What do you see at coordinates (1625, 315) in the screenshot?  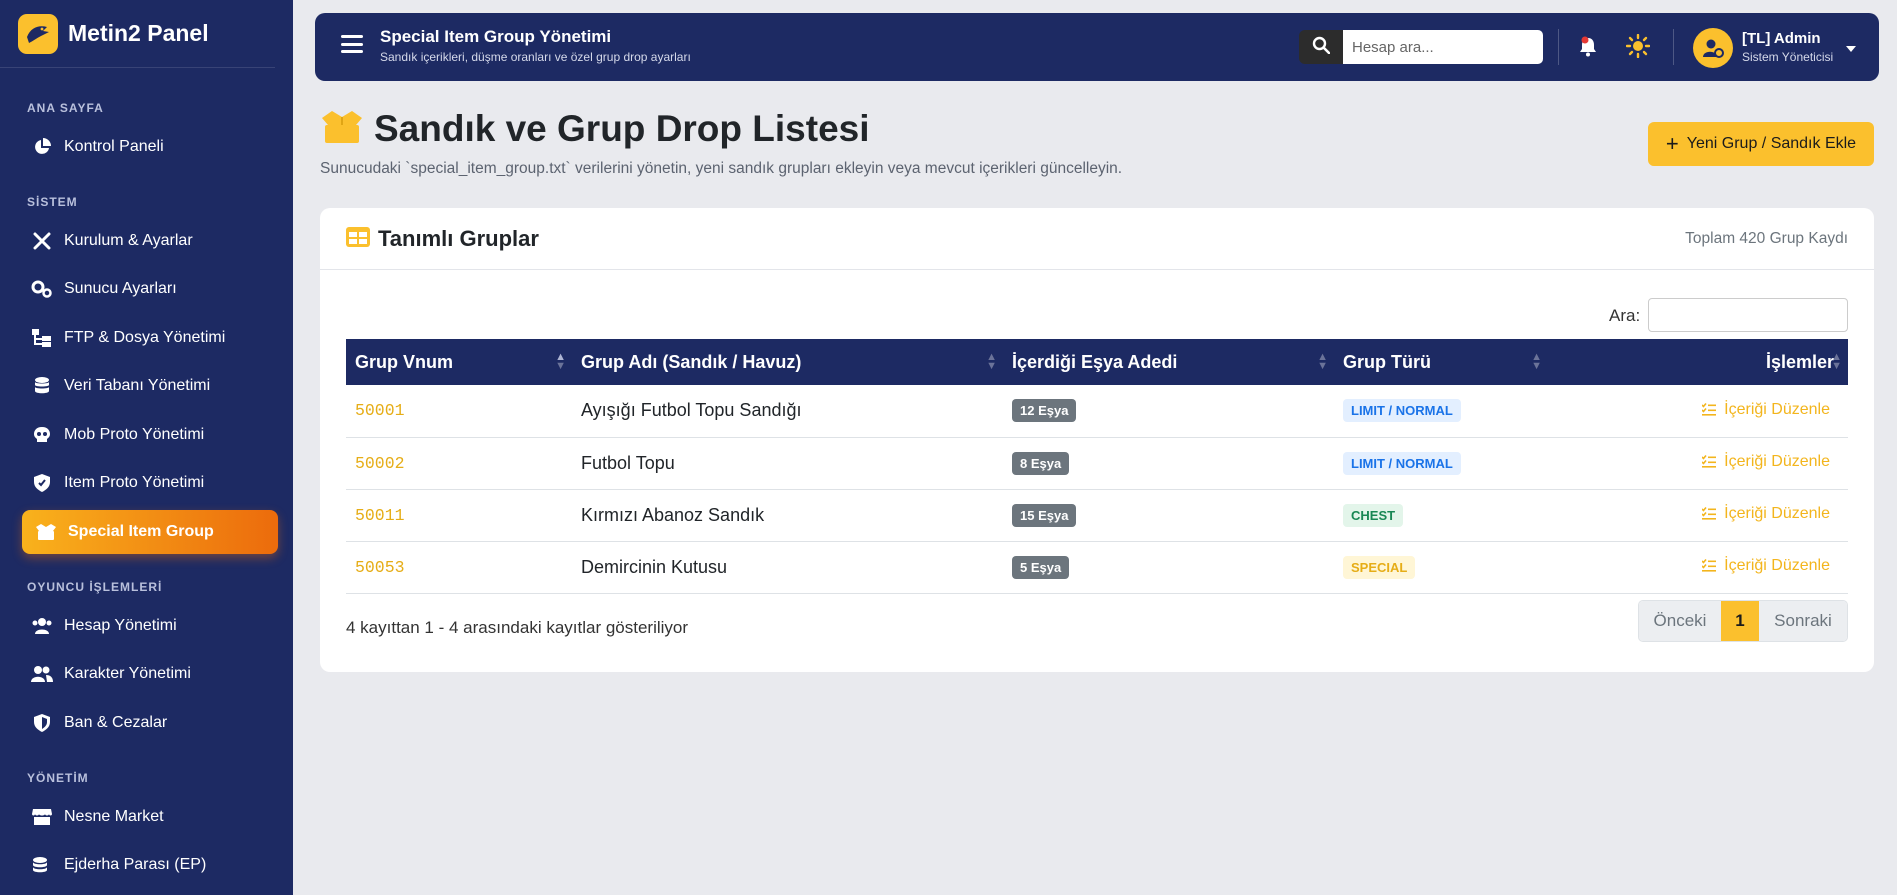 I see `filter-label: Ara:` at bounding box center [1625, 315].